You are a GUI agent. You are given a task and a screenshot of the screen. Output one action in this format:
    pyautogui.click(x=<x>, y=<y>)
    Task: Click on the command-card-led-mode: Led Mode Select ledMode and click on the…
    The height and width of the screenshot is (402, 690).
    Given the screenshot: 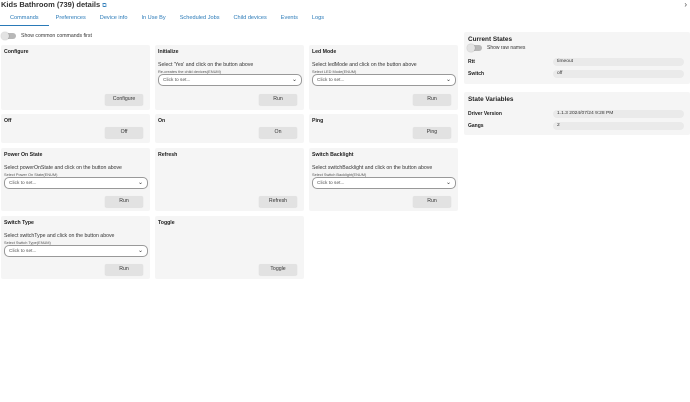 What is the action you would take?
    pyautogui.click(x=383, y=77)
    